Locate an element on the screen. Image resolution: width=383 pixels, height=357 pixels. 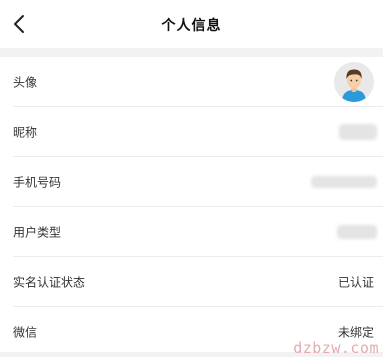
page-title: 个人信息 is located at coordinates (191, 26).